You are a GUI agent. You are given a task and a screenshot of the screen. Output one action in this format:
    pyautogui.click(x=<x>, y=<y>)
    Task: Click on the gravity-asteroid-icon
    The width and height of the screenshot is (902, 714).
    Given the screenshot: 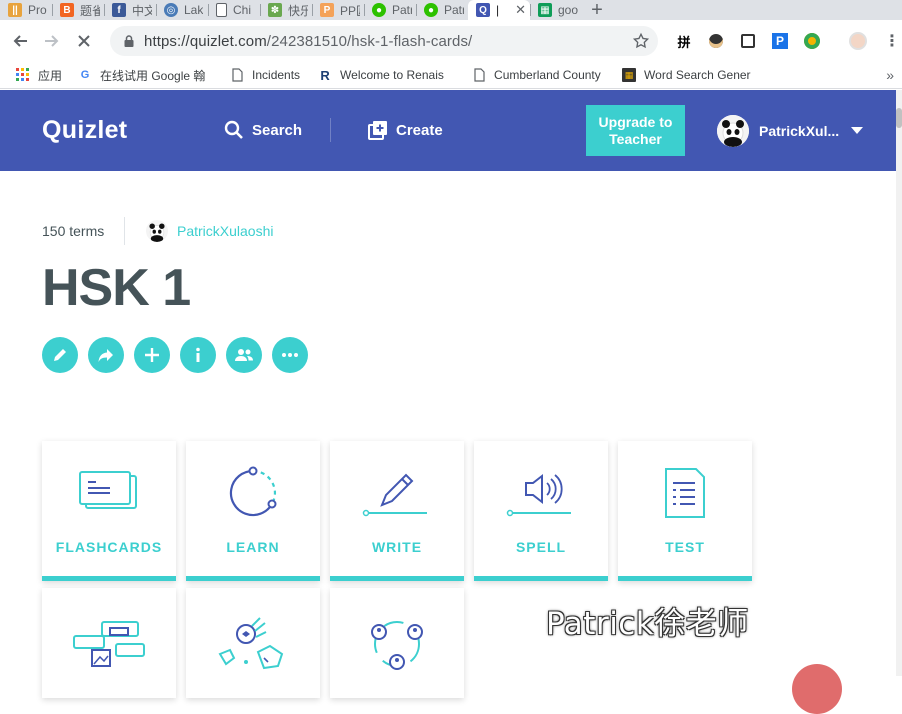 What is the action you would take?
    pyautogui.click(x=251, y=643)
    